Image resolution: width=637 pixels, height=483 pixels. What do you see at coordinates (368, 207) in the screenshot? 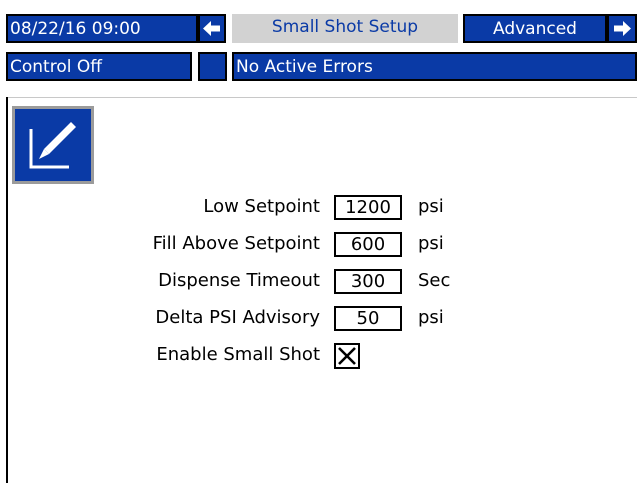
I see `low-setpoint-input: 1200` at bounding box center [368, 207].